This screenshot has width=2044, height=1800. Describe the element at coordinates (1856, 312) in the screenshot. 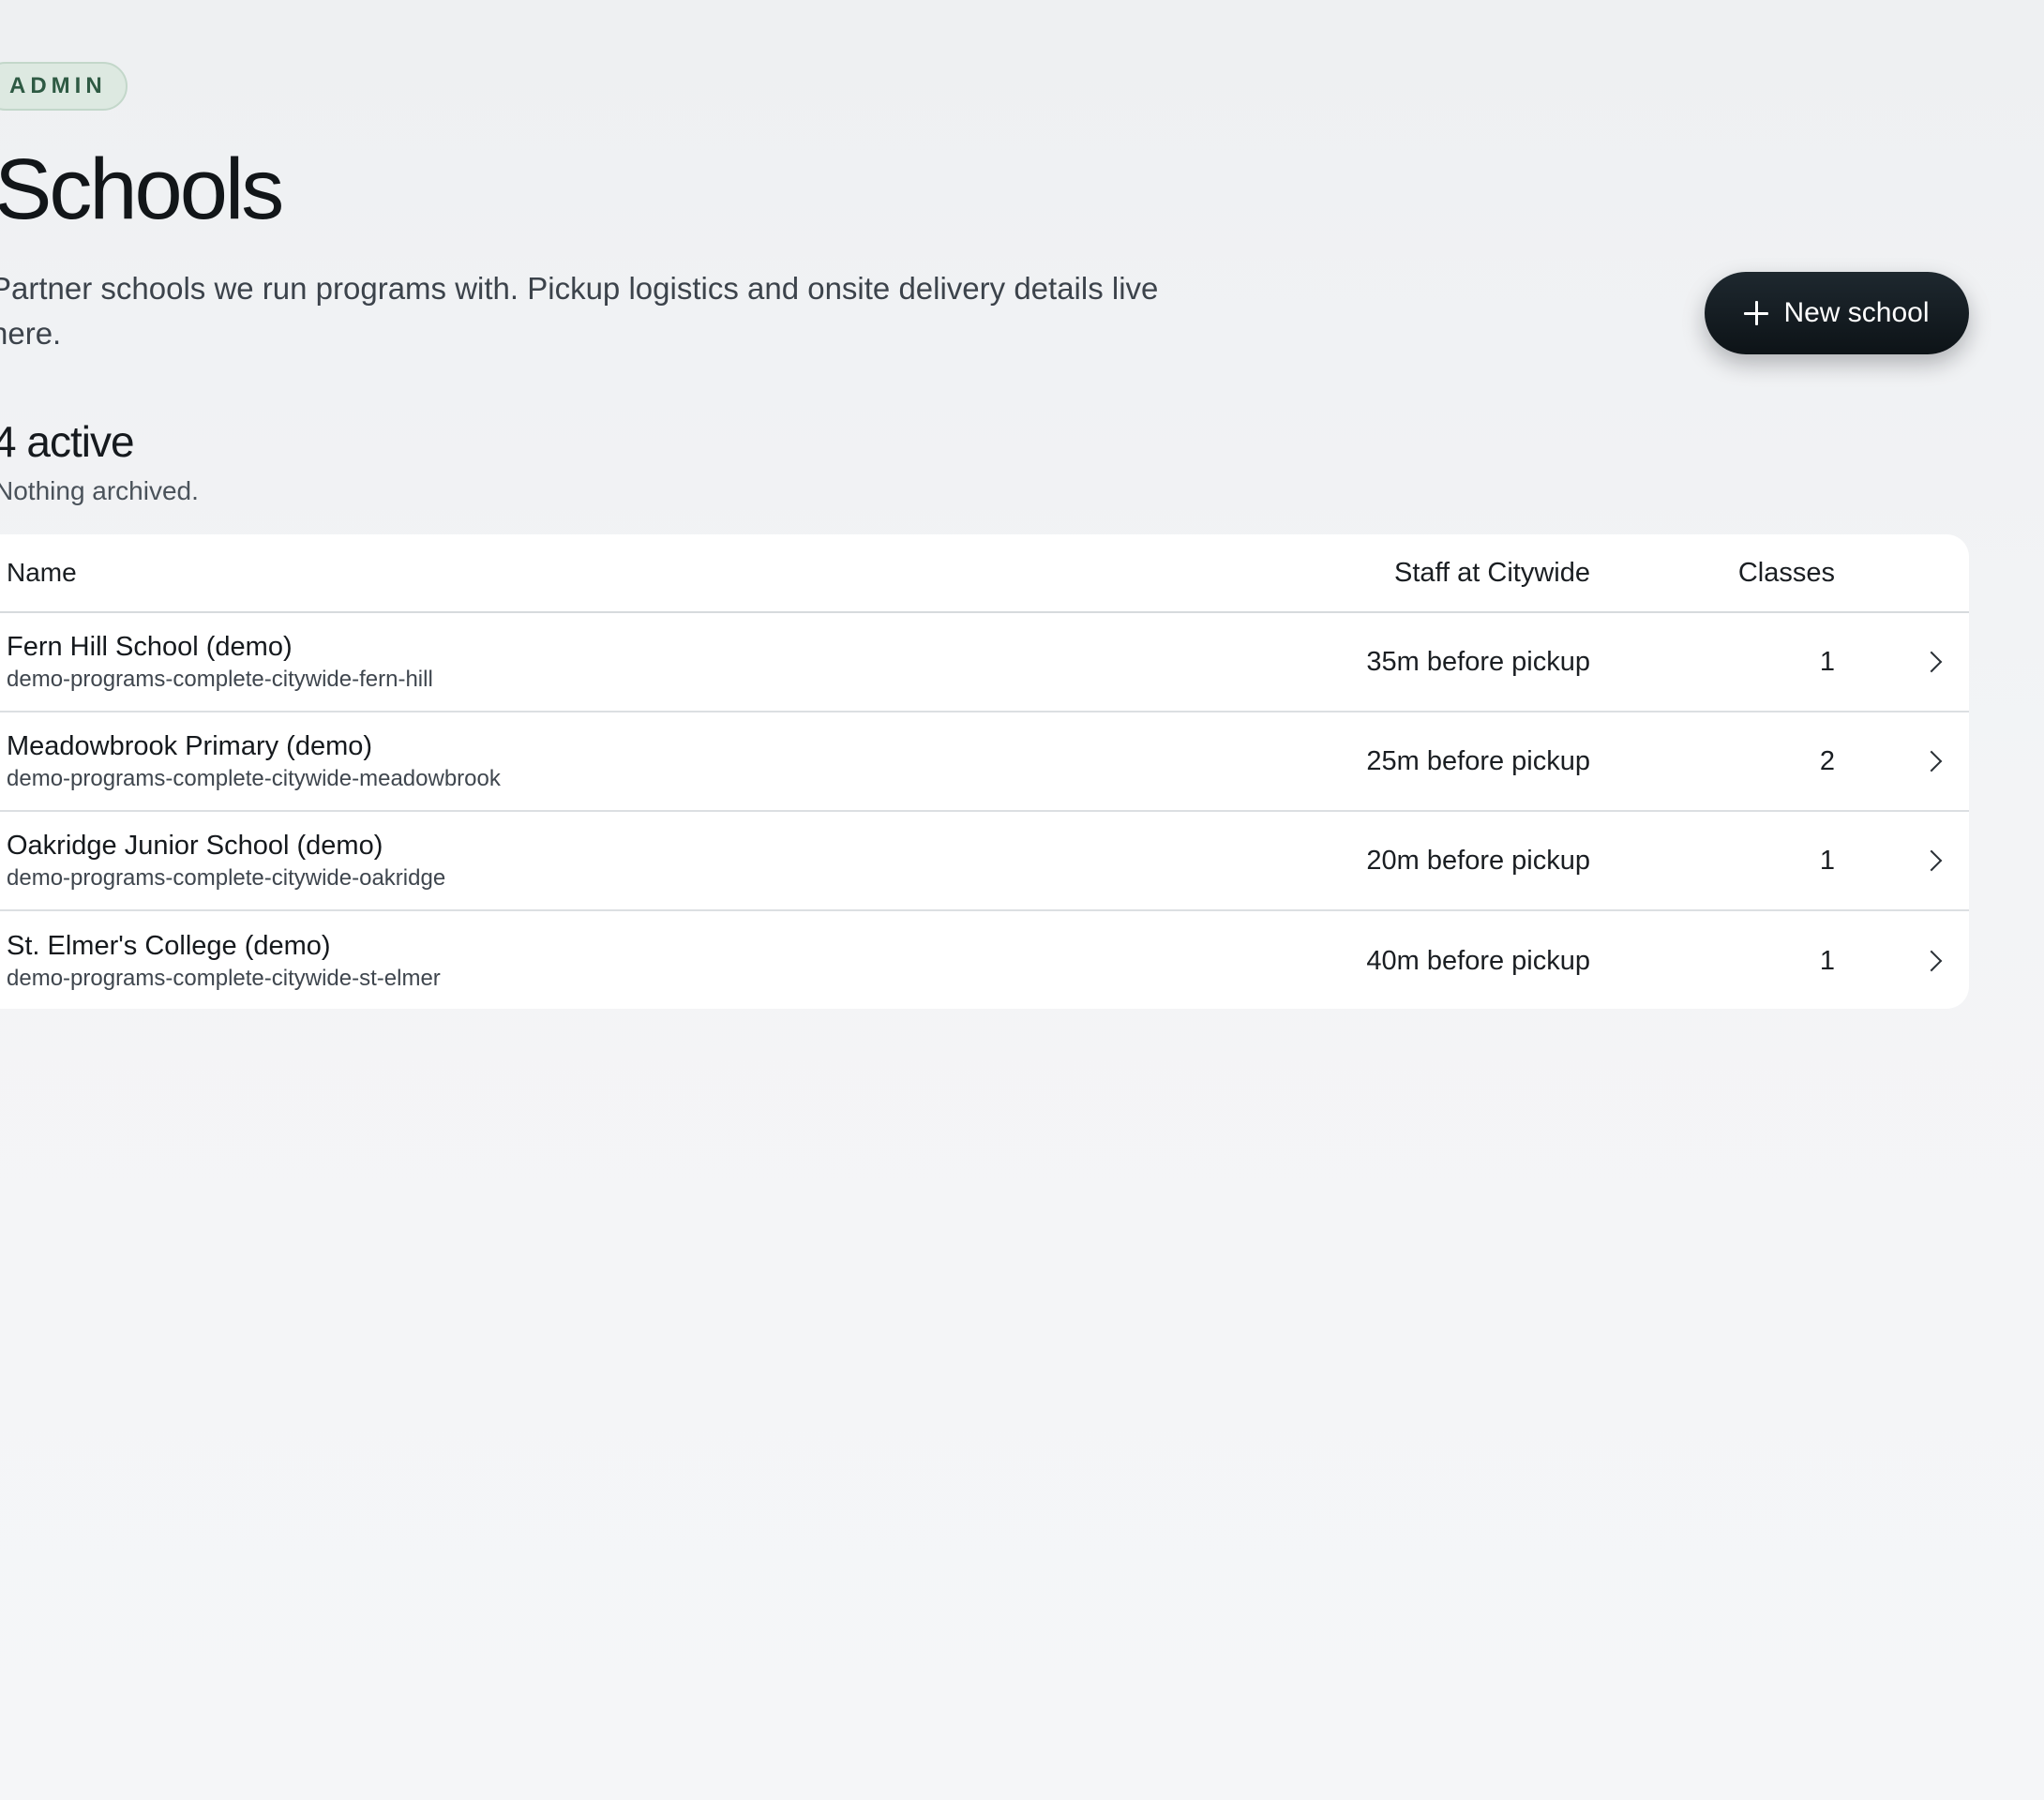

I see `new-school-button-label: New school` at that location.